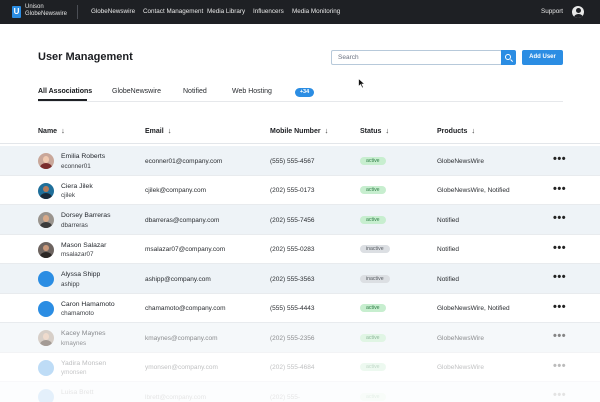 The width and height of the screenshot is (600, 402). I want to click on user-email: chamamoto@company.com, so click(185, 308).